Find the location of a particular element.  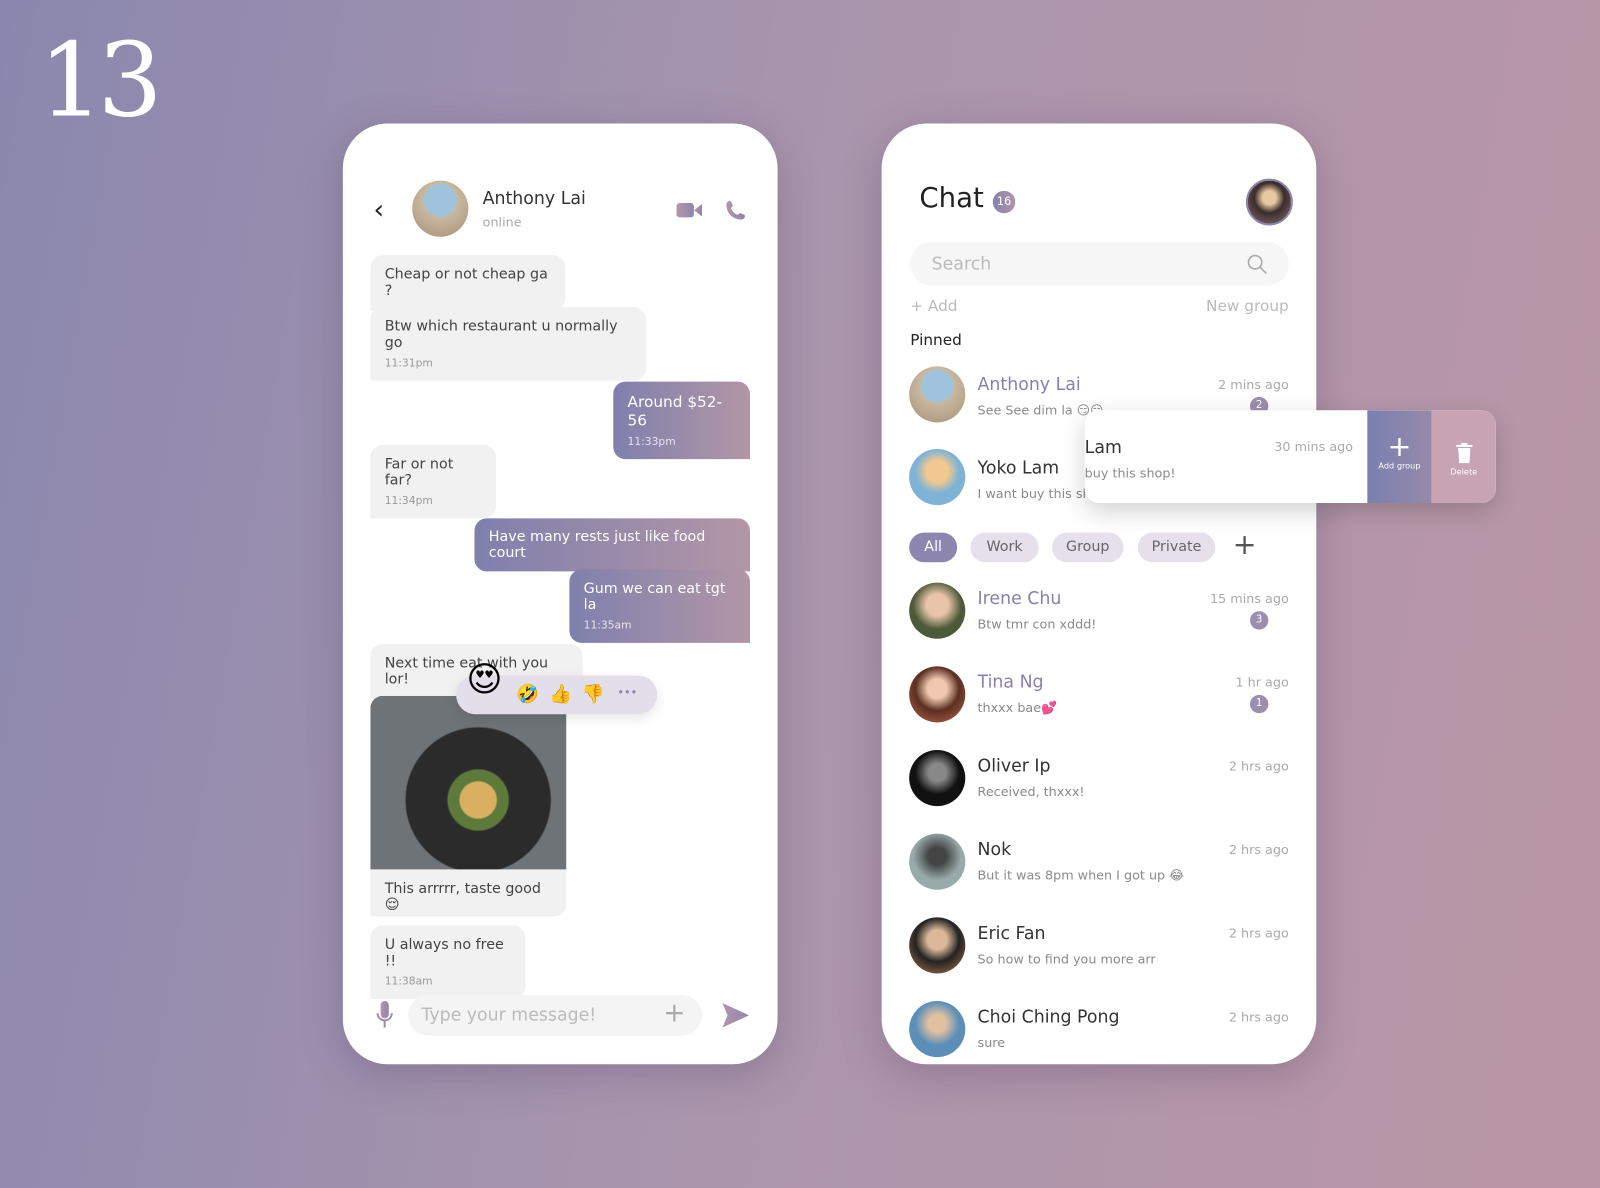

filter-all: All is located at coordinates (933, 547).